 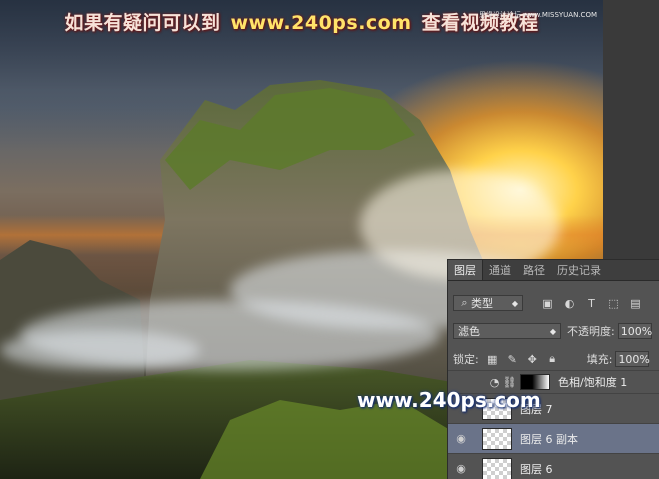 What do you see at coordinates (320, 23) in the screenshot?
I see `banner-url: www.240ps.com` at bounding box center [320, 23].